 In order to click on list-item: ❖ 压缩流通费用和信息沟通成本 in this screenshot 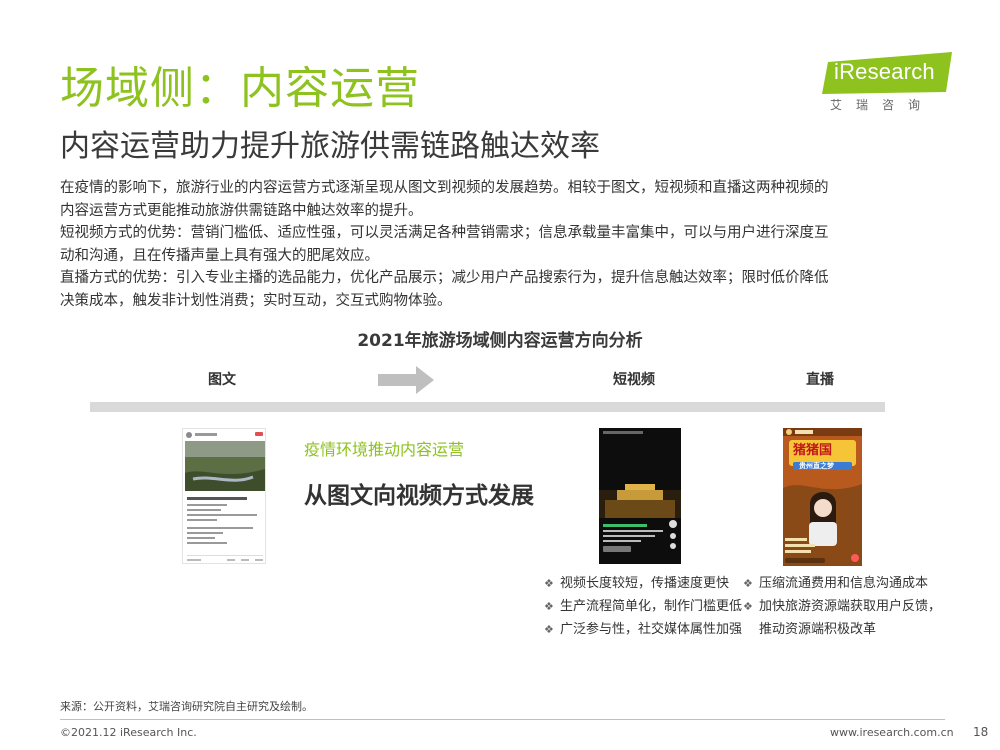, I will do `click(842, 583)`.